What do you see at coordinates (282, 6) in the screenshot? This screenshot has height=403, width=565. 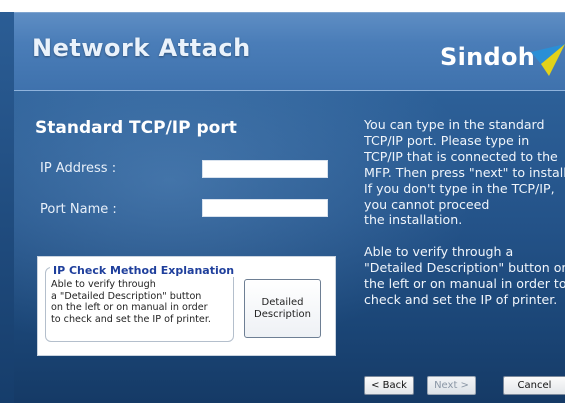 I see `title-bar-strip` at bounding box center [282, 6].